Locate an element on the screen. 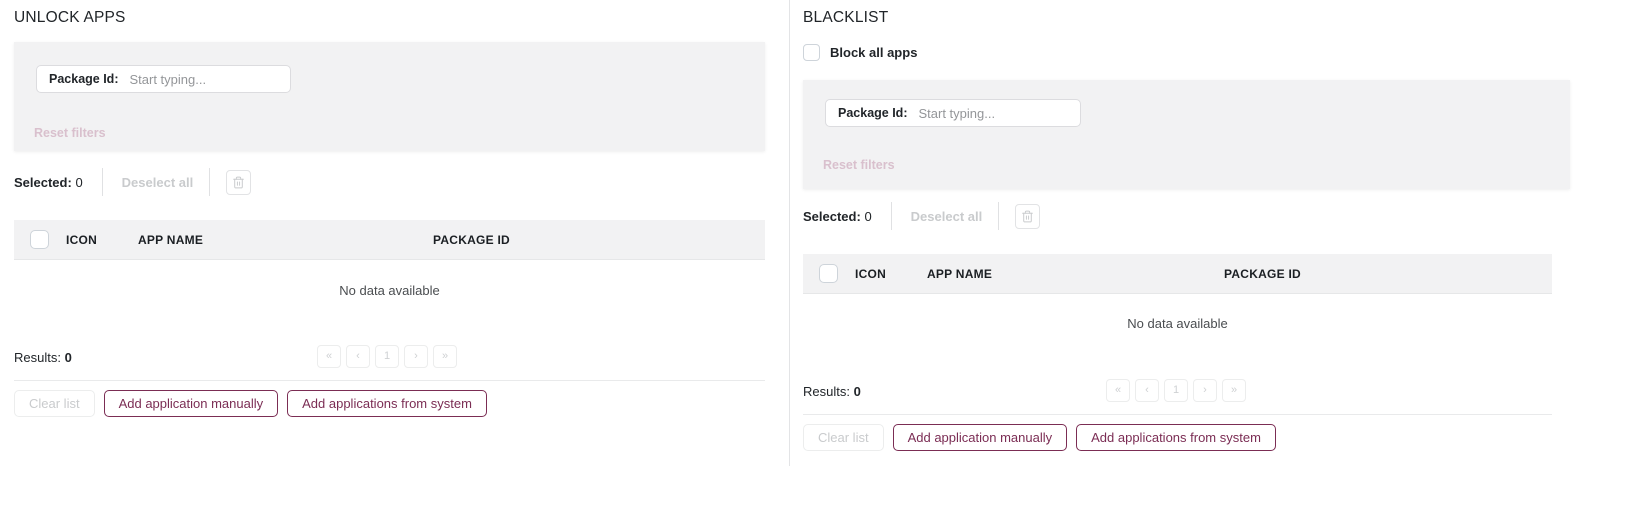 This screenshot has height=511, width=1630. delete-selected-button-unlock is located at coordinates (239, 182).